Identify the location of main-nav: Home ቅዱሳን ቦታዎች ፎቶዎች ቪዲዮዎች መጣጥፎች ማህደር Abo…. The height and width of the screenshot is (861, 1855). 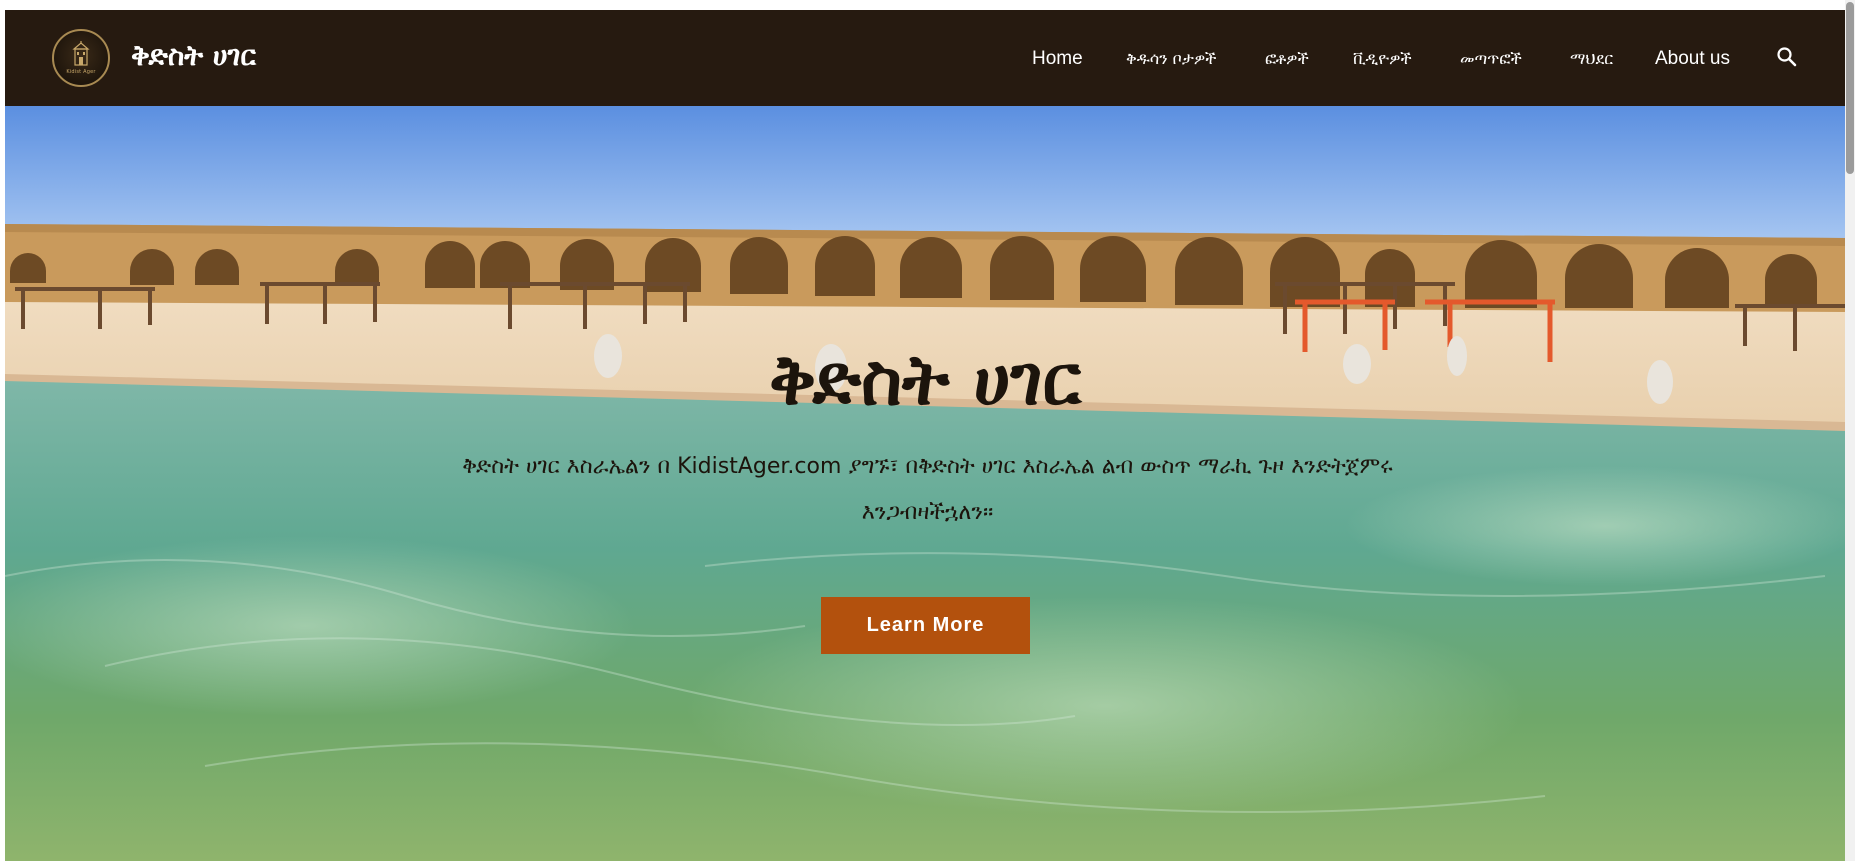
(925, 58).